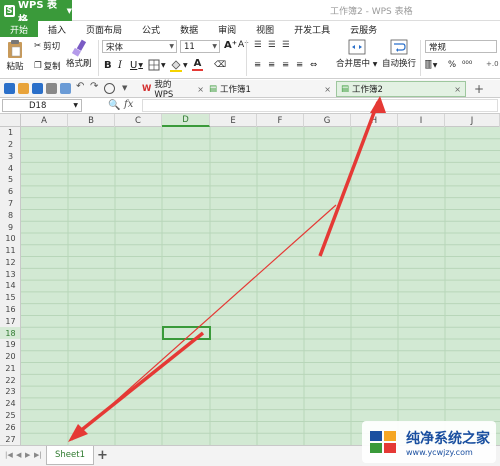  Describe the element at coordinates (299, 65) in the screenshot. I see `justify-button: ≡` at that location.